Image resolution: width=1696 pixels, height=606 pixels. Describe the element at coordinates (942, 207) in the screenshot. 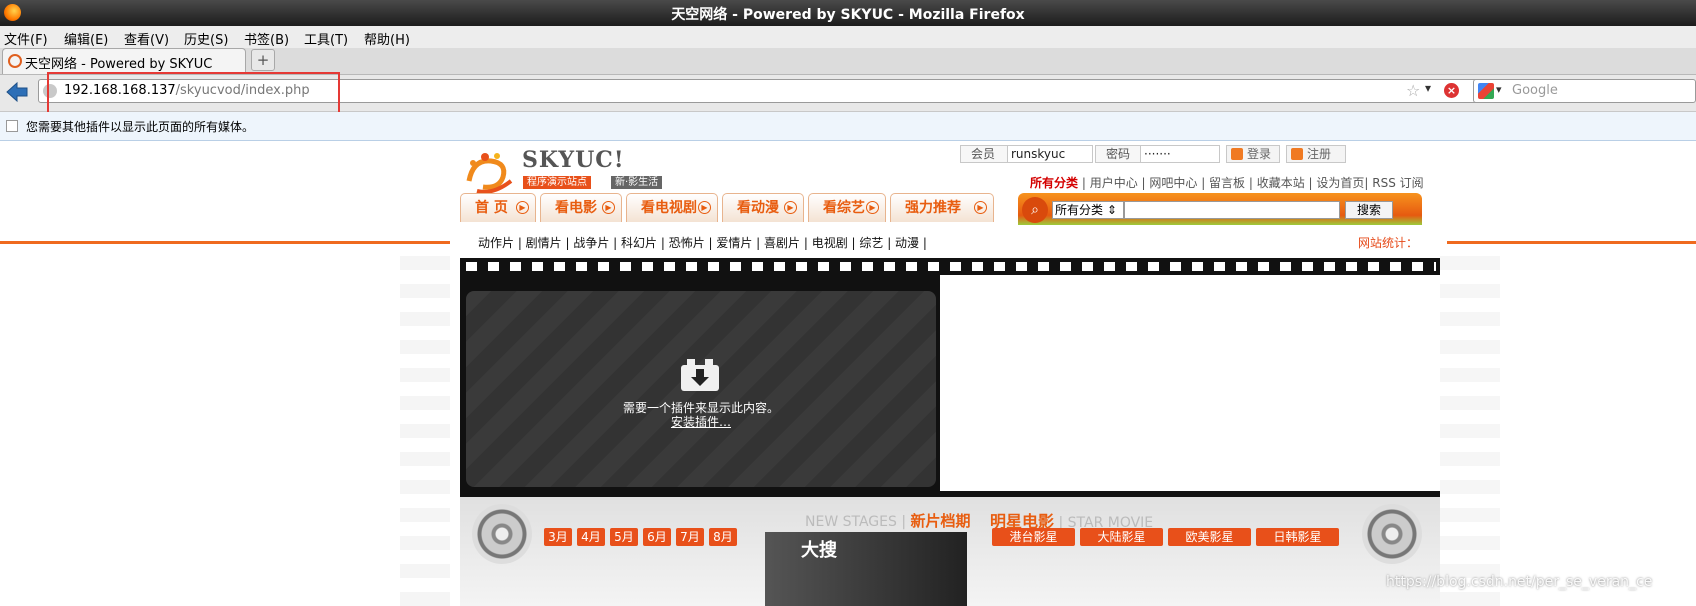

I see `nav-recommend: 强力推荐 ▶` at that location.